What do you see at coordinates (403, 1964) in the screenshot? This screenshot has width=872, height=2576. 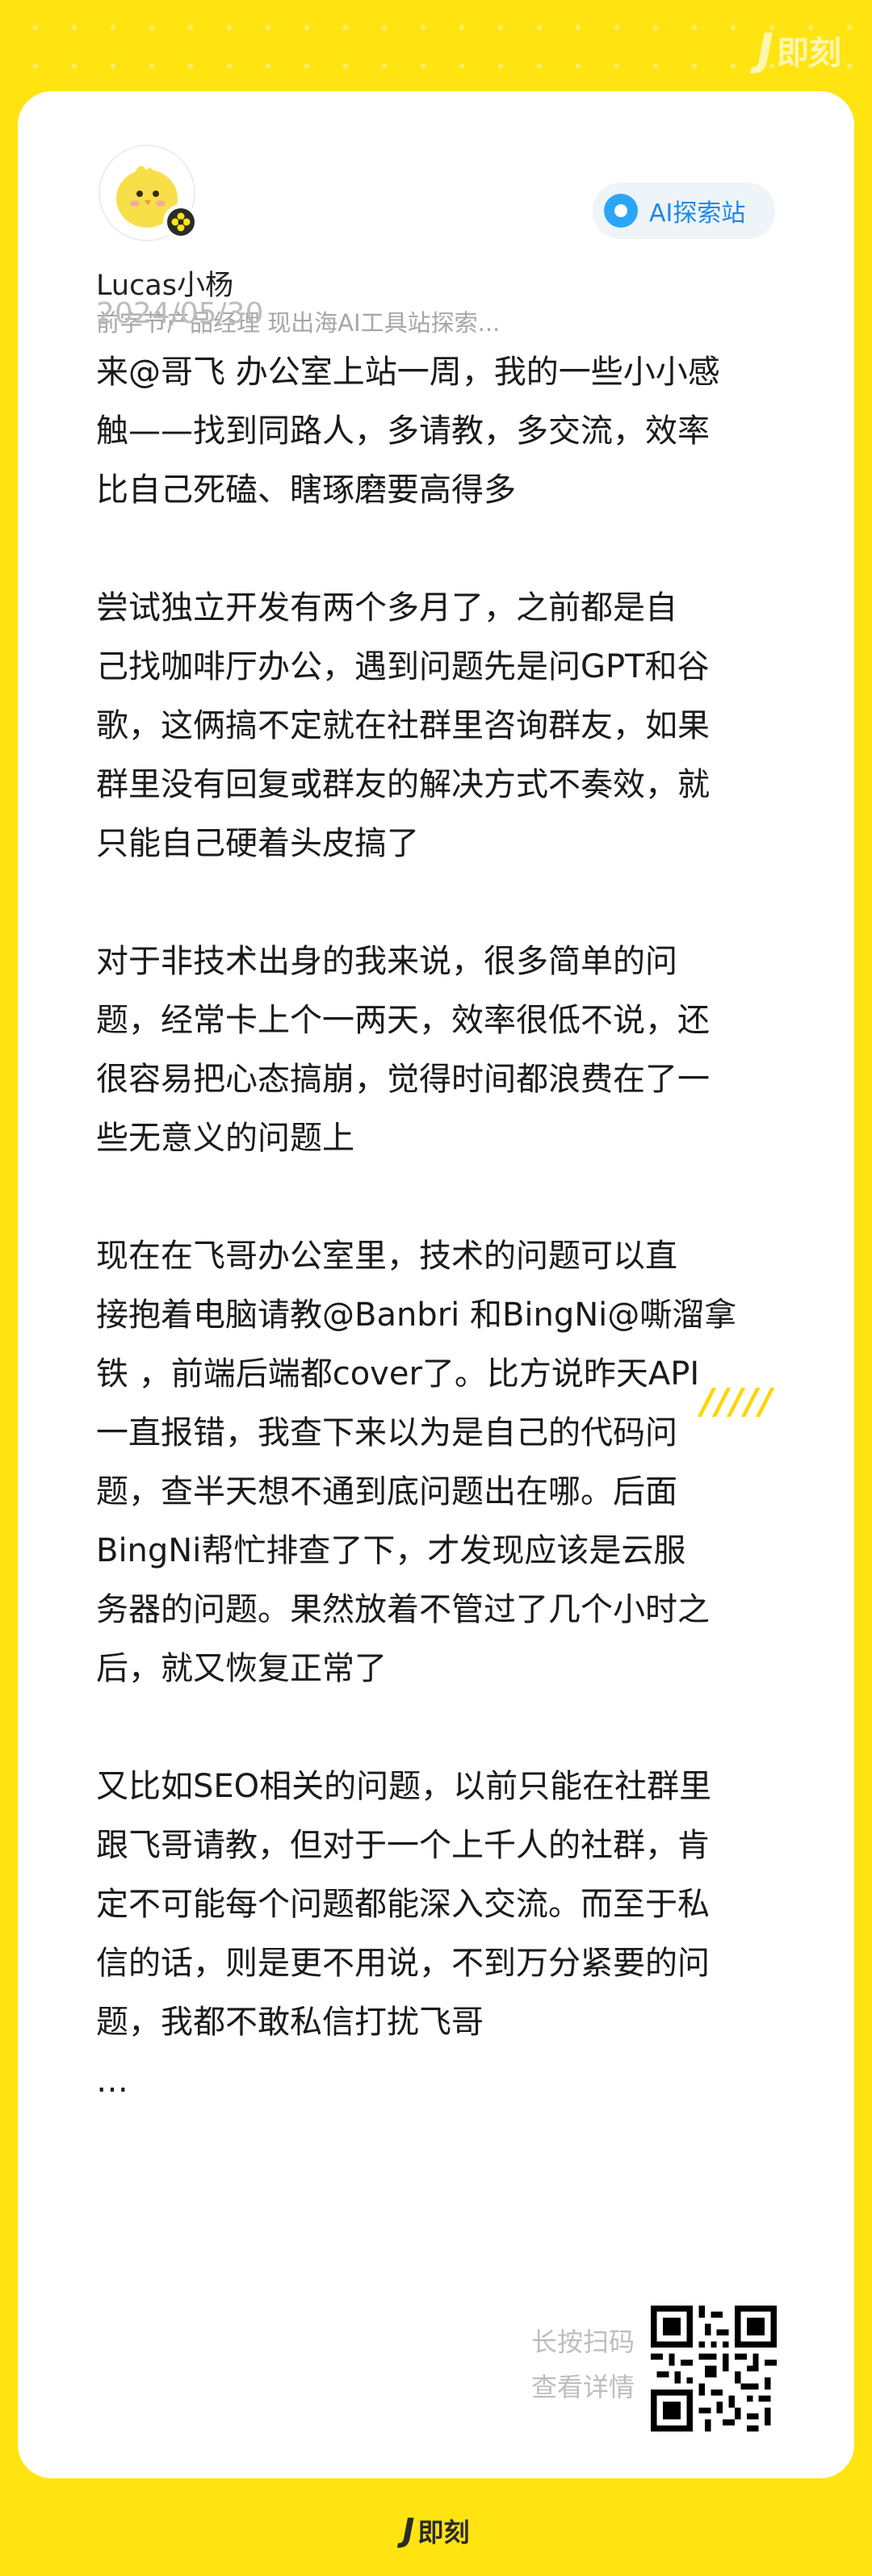 I see `text-line: 信的话，则是更不用说，不到万分紧要的问` at bounding box center [403, 1964].